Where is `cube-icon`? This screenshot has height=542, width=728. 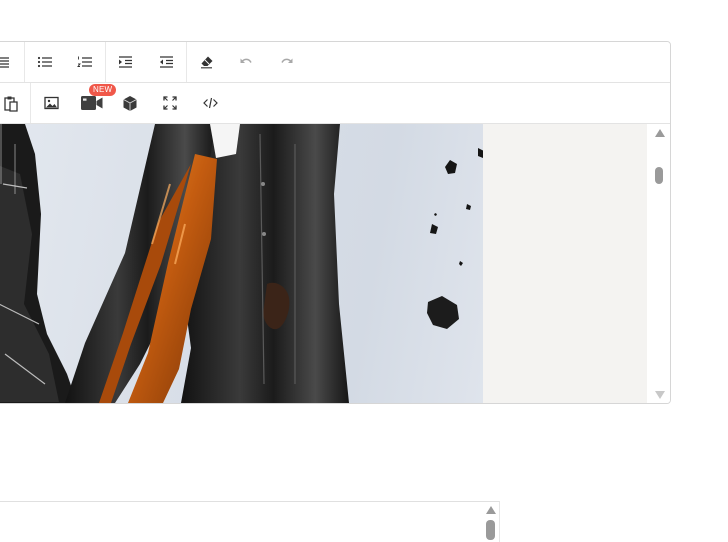 cube-icon is located at coordinates (130, 103).